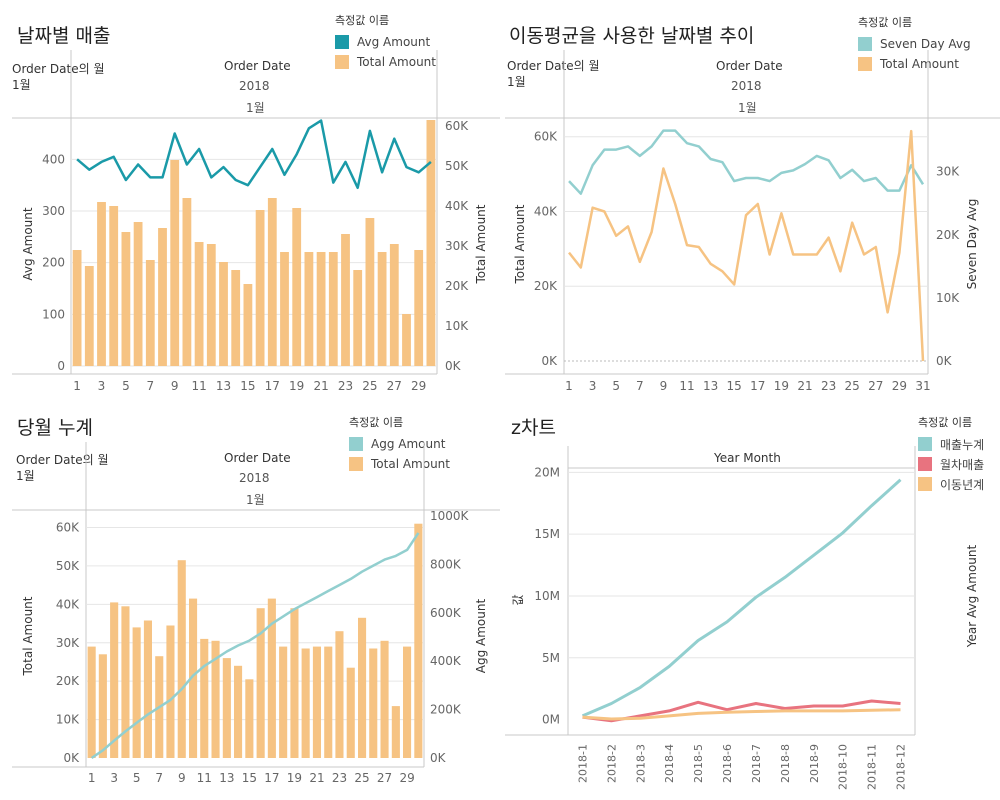  What do you see at coordinates (450, 516) in the screenshot?
I see `right-tick-label: 1000K` at bounding box center [450, 516].